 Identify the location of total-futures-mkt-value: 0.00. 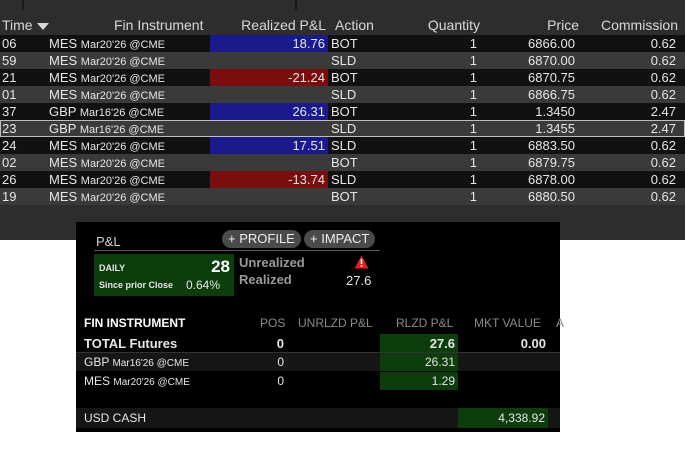
(533, 343).